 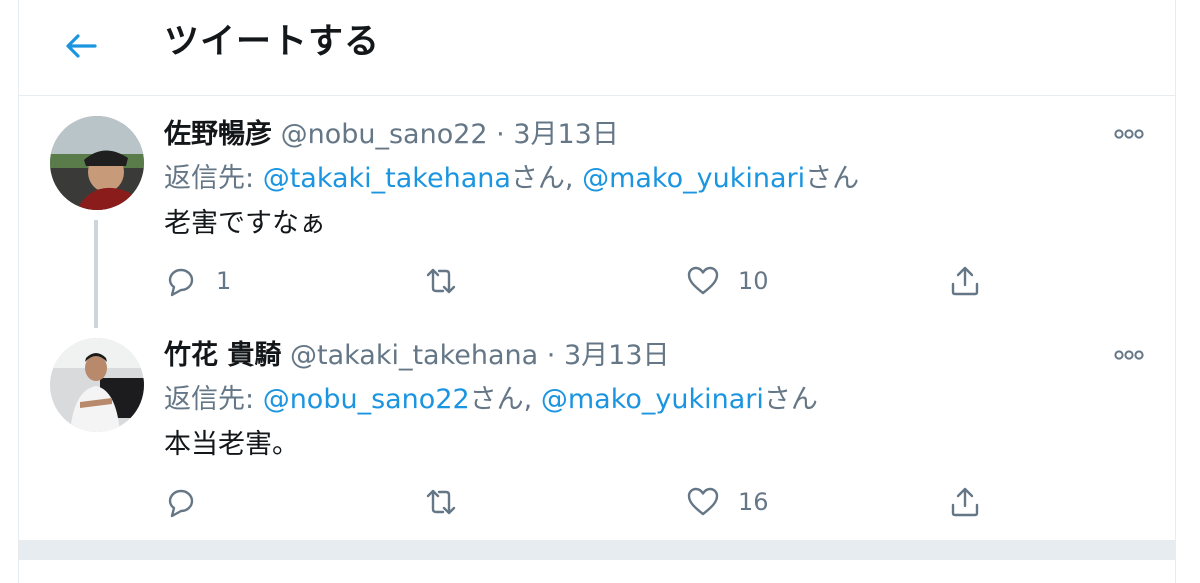 I want to click on tweet-actions: 16, so click(x=604, y=502).